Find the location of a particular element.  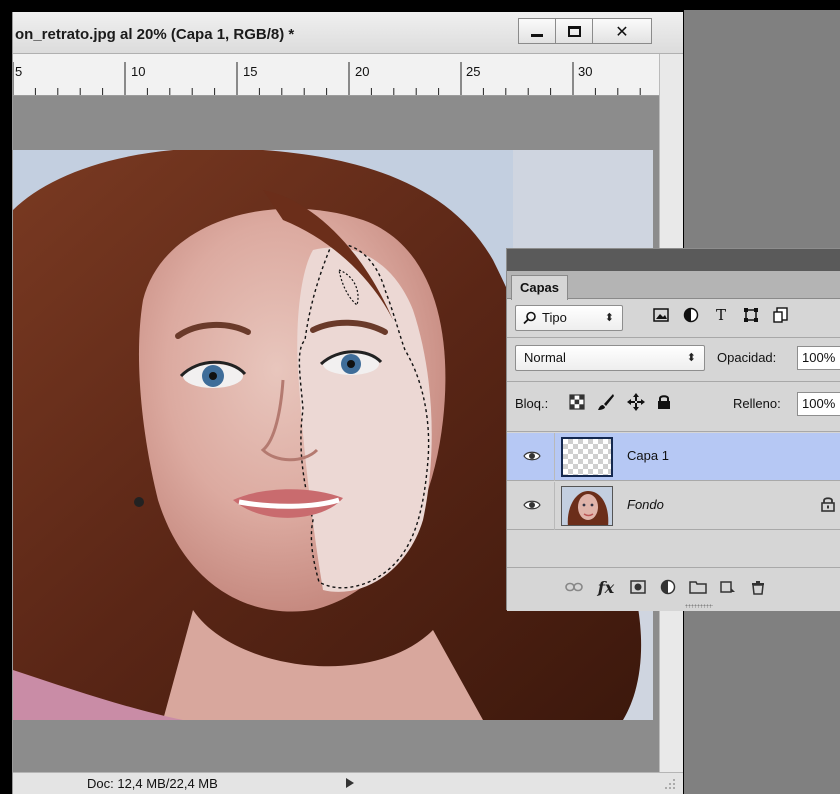

type-filter-icon: T is located at coordinates (721, 315).